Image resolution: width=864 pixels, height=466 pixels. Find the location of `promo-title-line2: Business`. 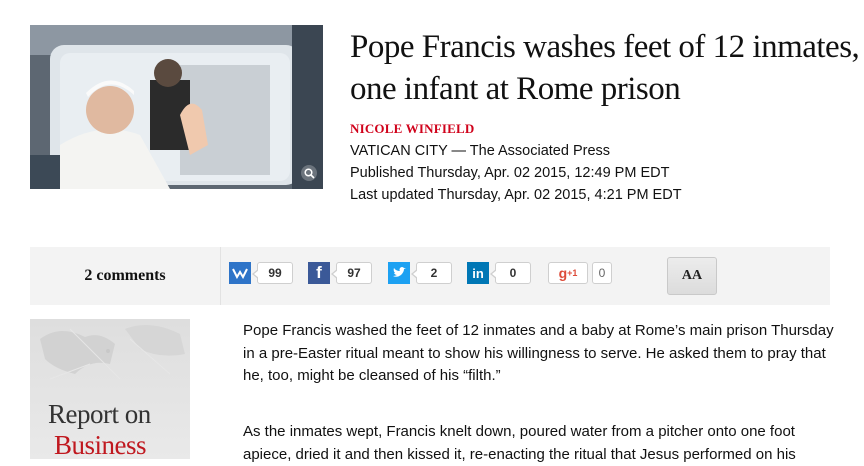

promo-title-line2: Business is located at coordinates (100, 444).